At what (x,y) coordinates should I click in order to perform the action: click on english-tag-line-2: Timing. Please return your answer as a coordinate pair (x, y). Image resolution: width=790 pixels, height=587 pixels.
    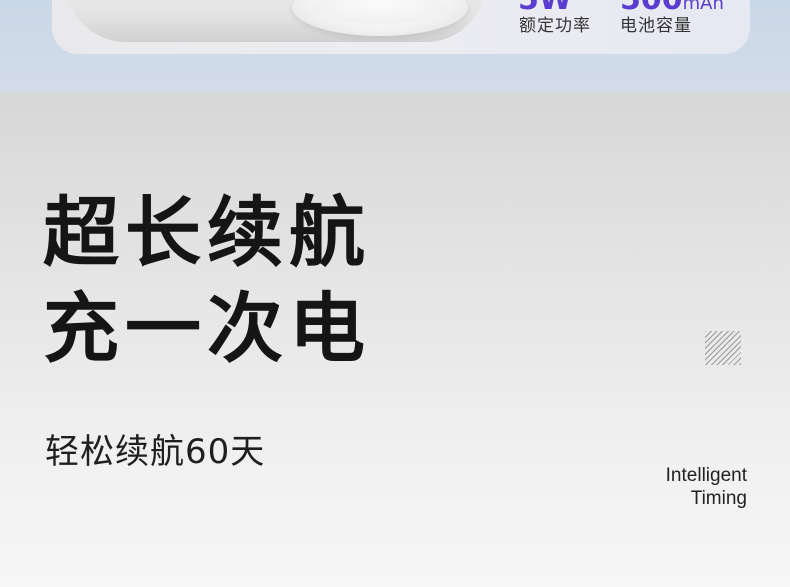
    Looking at the image, I should click on (718, 498).